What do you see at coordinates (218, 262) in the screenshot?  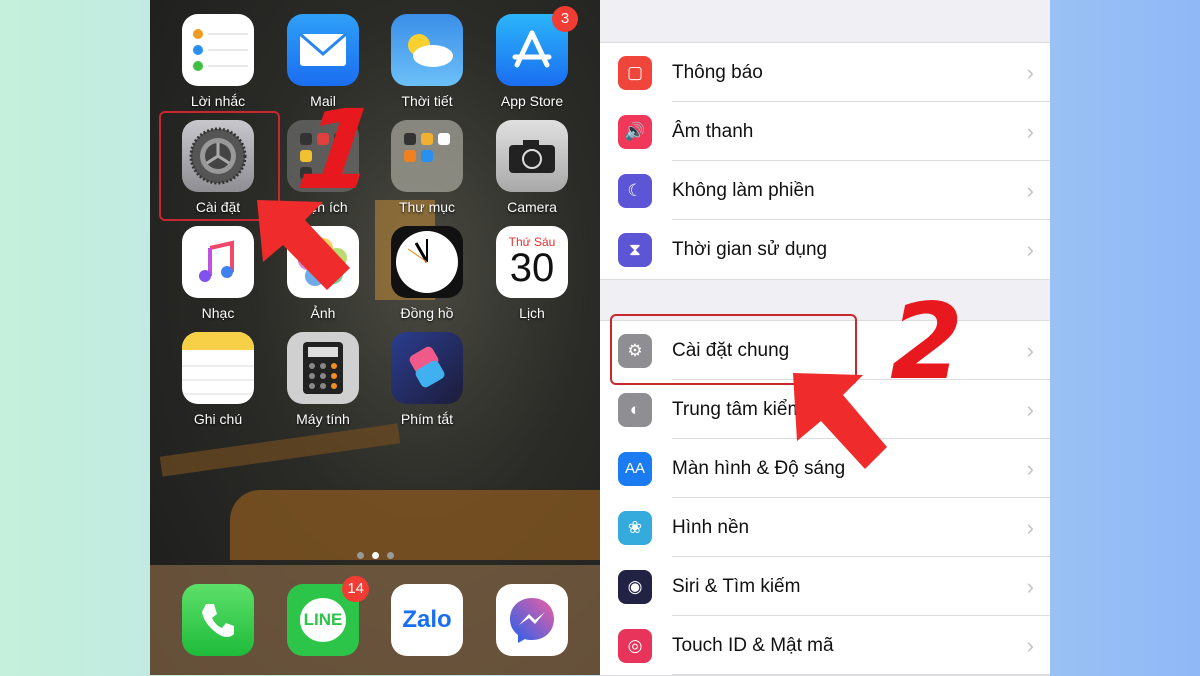 I see `music-icon` at bounding box center [218, 262].